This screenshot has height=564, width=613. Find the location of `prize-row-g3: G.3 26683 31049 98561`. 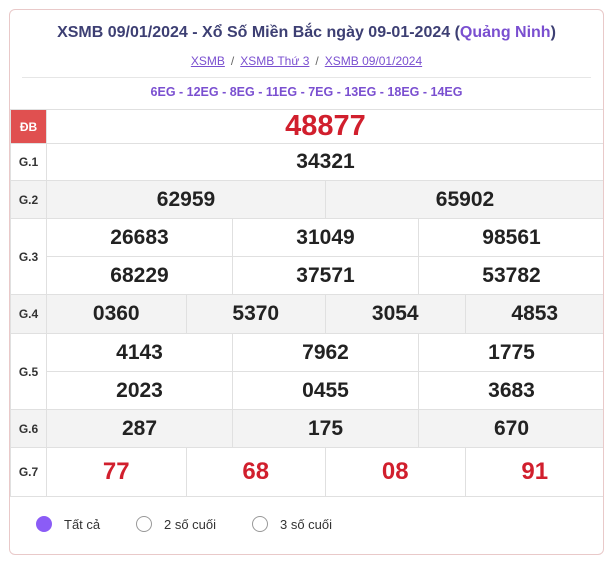

prize-row-g3: G.3 26683 31049 98561 is located at coordinates (306, 256).